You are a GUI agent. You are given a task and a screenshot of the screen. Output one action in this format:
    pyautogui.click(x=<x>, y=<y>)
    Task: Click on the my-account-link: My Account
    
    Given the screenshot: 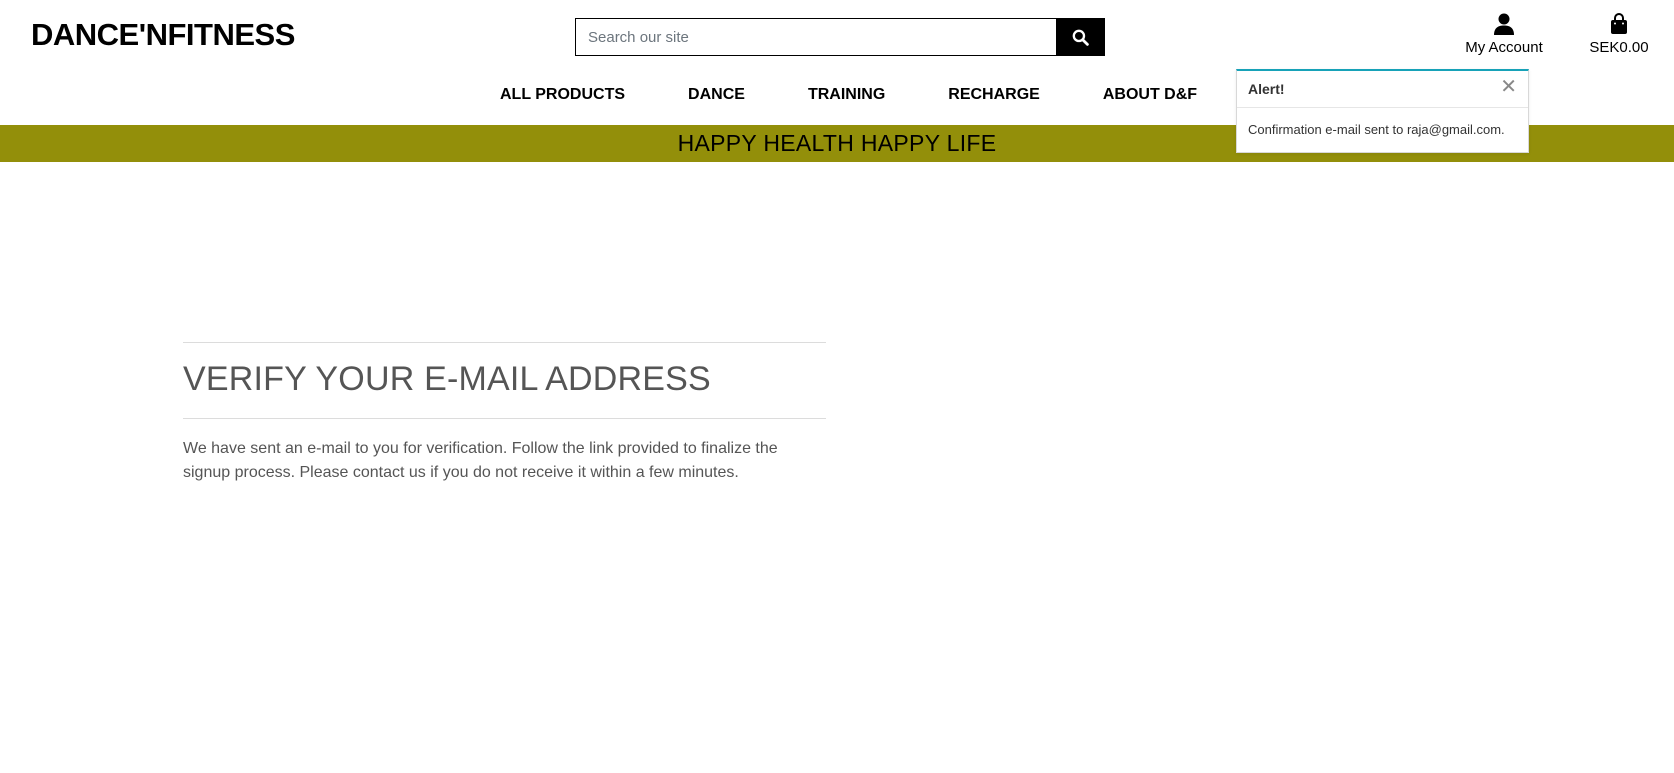 What is the action you would take?
    pyautogui.click(x=1504, y=34)
    